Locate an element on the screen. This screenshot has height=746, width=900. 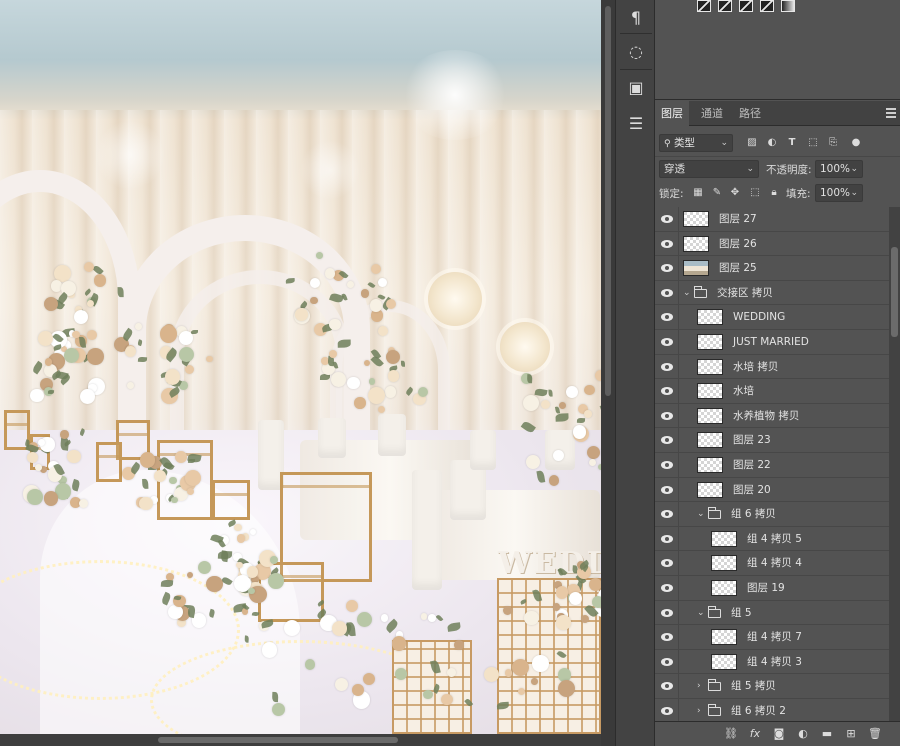
layer-row: 组 4 拷贝 3 is located at coordinates (772, 662).